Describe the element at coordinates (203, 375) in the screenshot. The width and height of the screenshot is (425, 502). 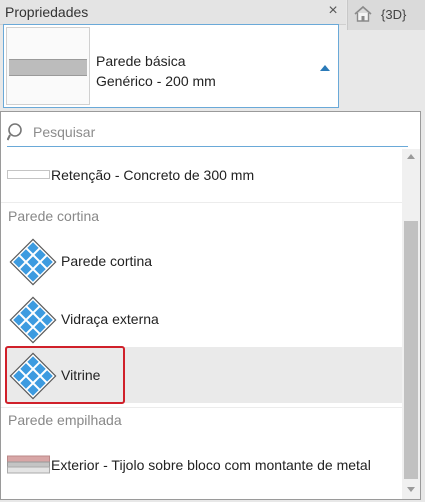
I see `list-item-hovered: Vitrine` at that location.